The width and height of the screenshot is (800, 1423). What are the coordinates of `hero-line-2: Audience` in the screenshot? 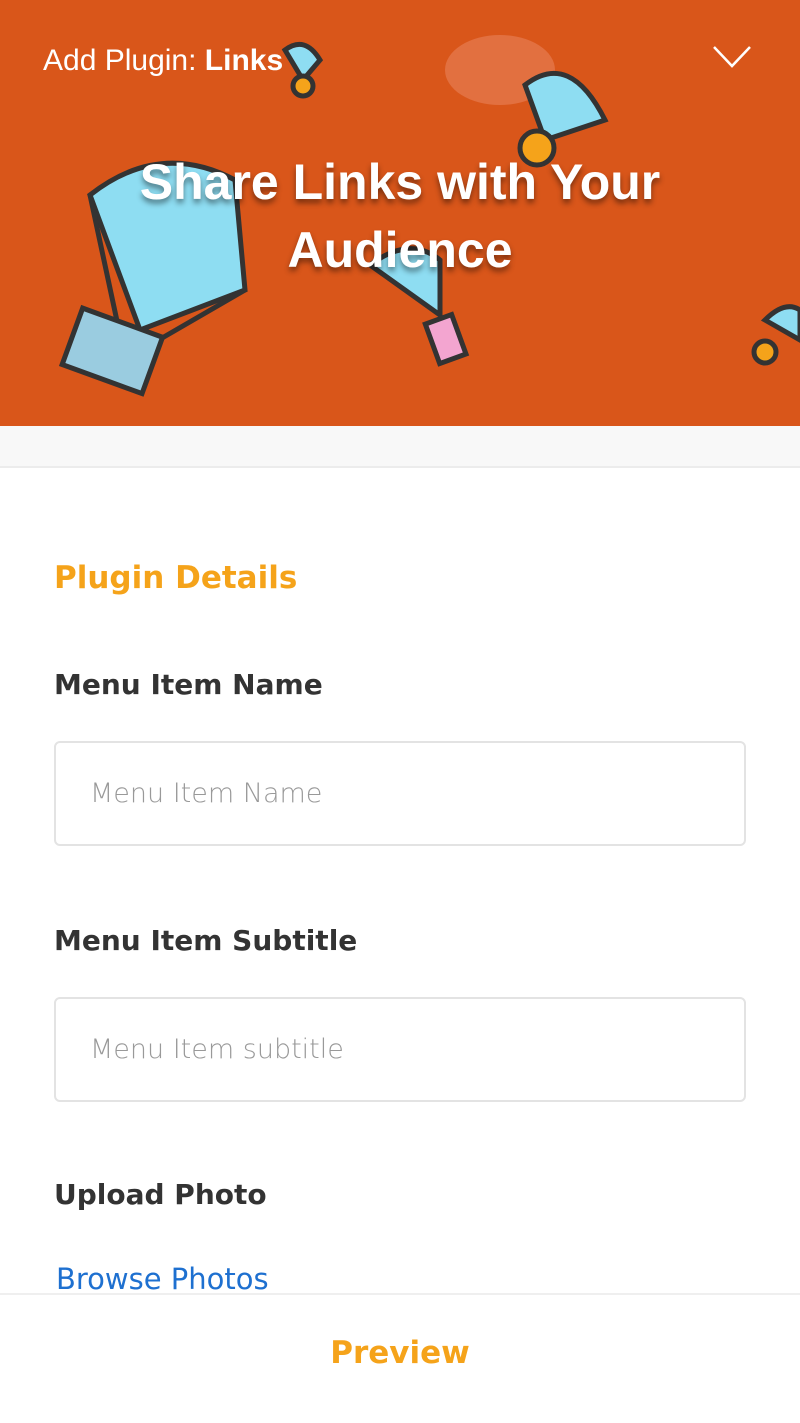 It's located at (400, 250).